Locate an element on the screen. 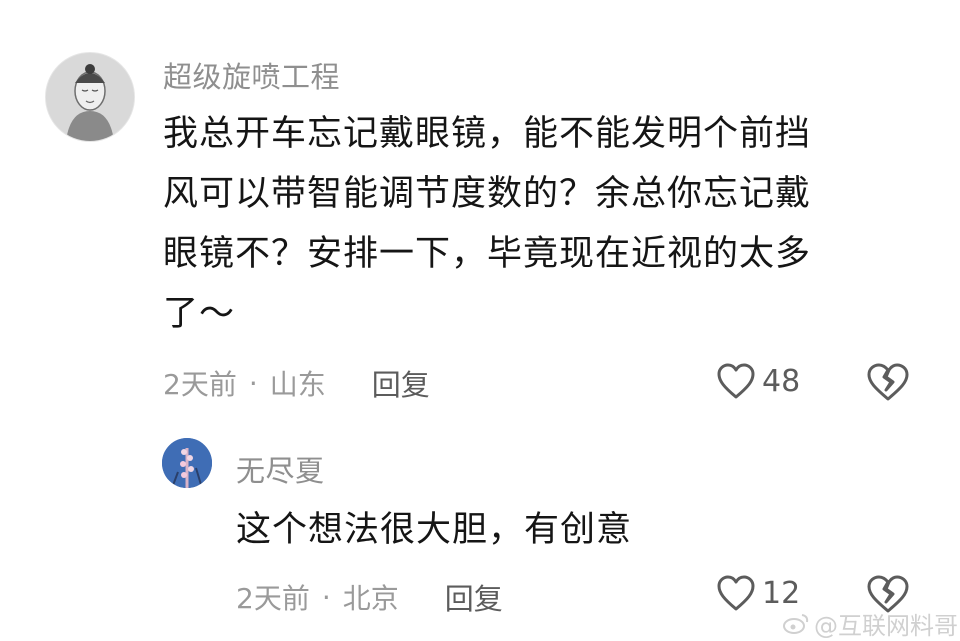 The width and height of the screenshot is (960, 641). comment-meta: 2天前 · 北京 回复 is located at coordinates (369, 597).